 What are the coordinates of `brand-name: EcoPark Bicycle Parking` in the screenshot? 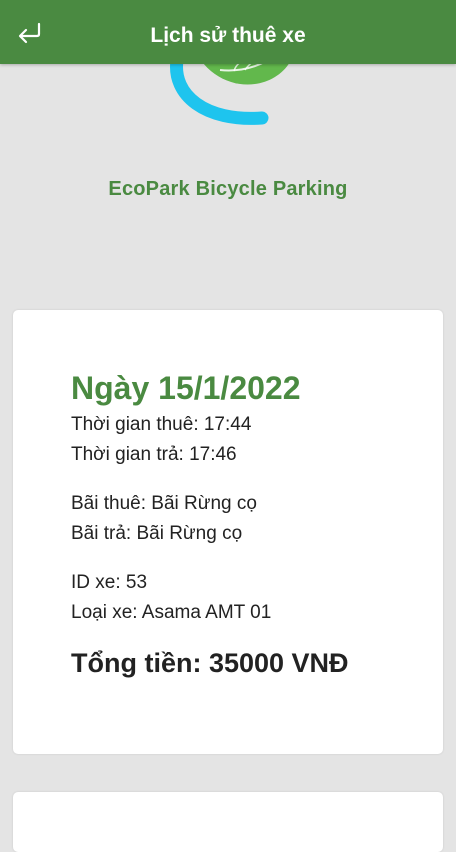 It's located at (228, 189).